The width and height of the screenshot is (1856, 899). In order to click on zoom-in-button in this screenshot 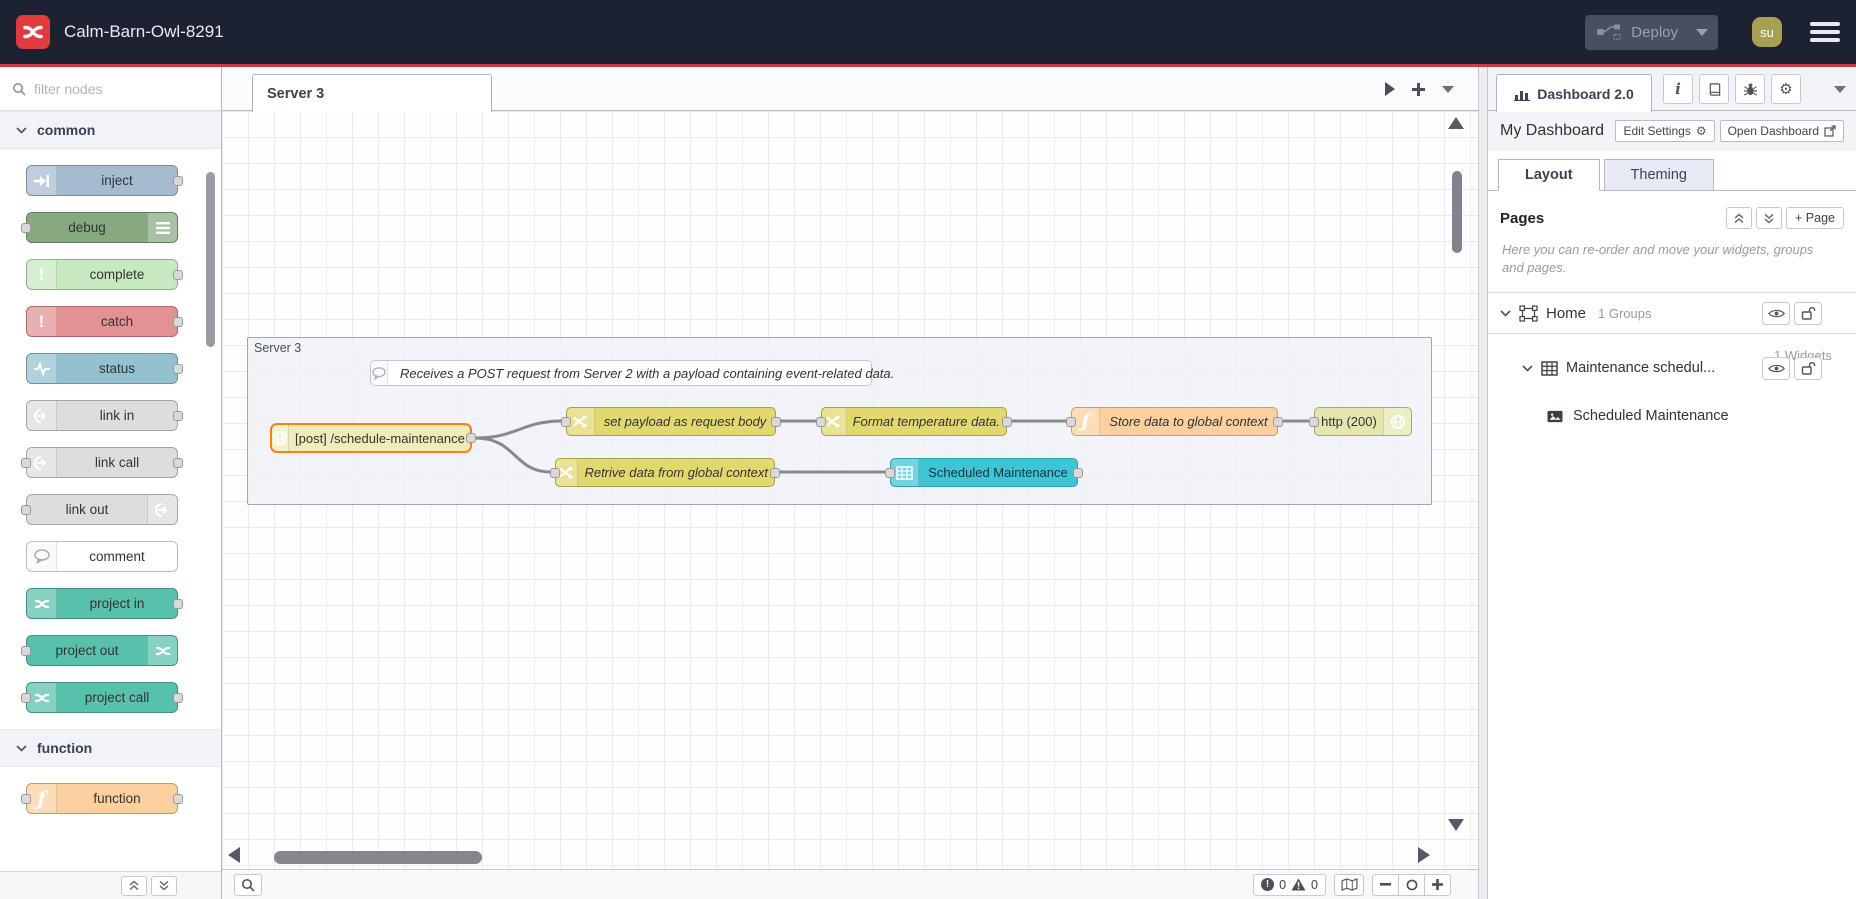, I will do `click(1437, 884)`.